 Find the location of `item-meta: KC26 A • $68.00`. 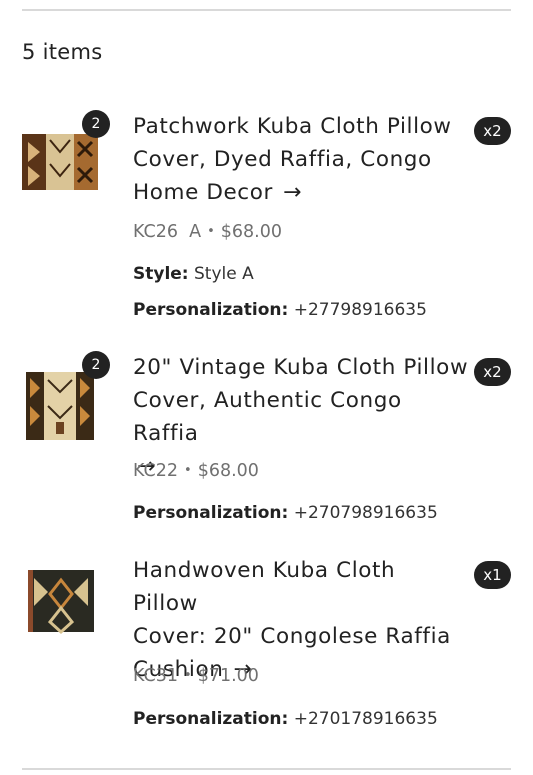

item-meta: KC26 A • $68.00 is located at coordinates (207, 232).